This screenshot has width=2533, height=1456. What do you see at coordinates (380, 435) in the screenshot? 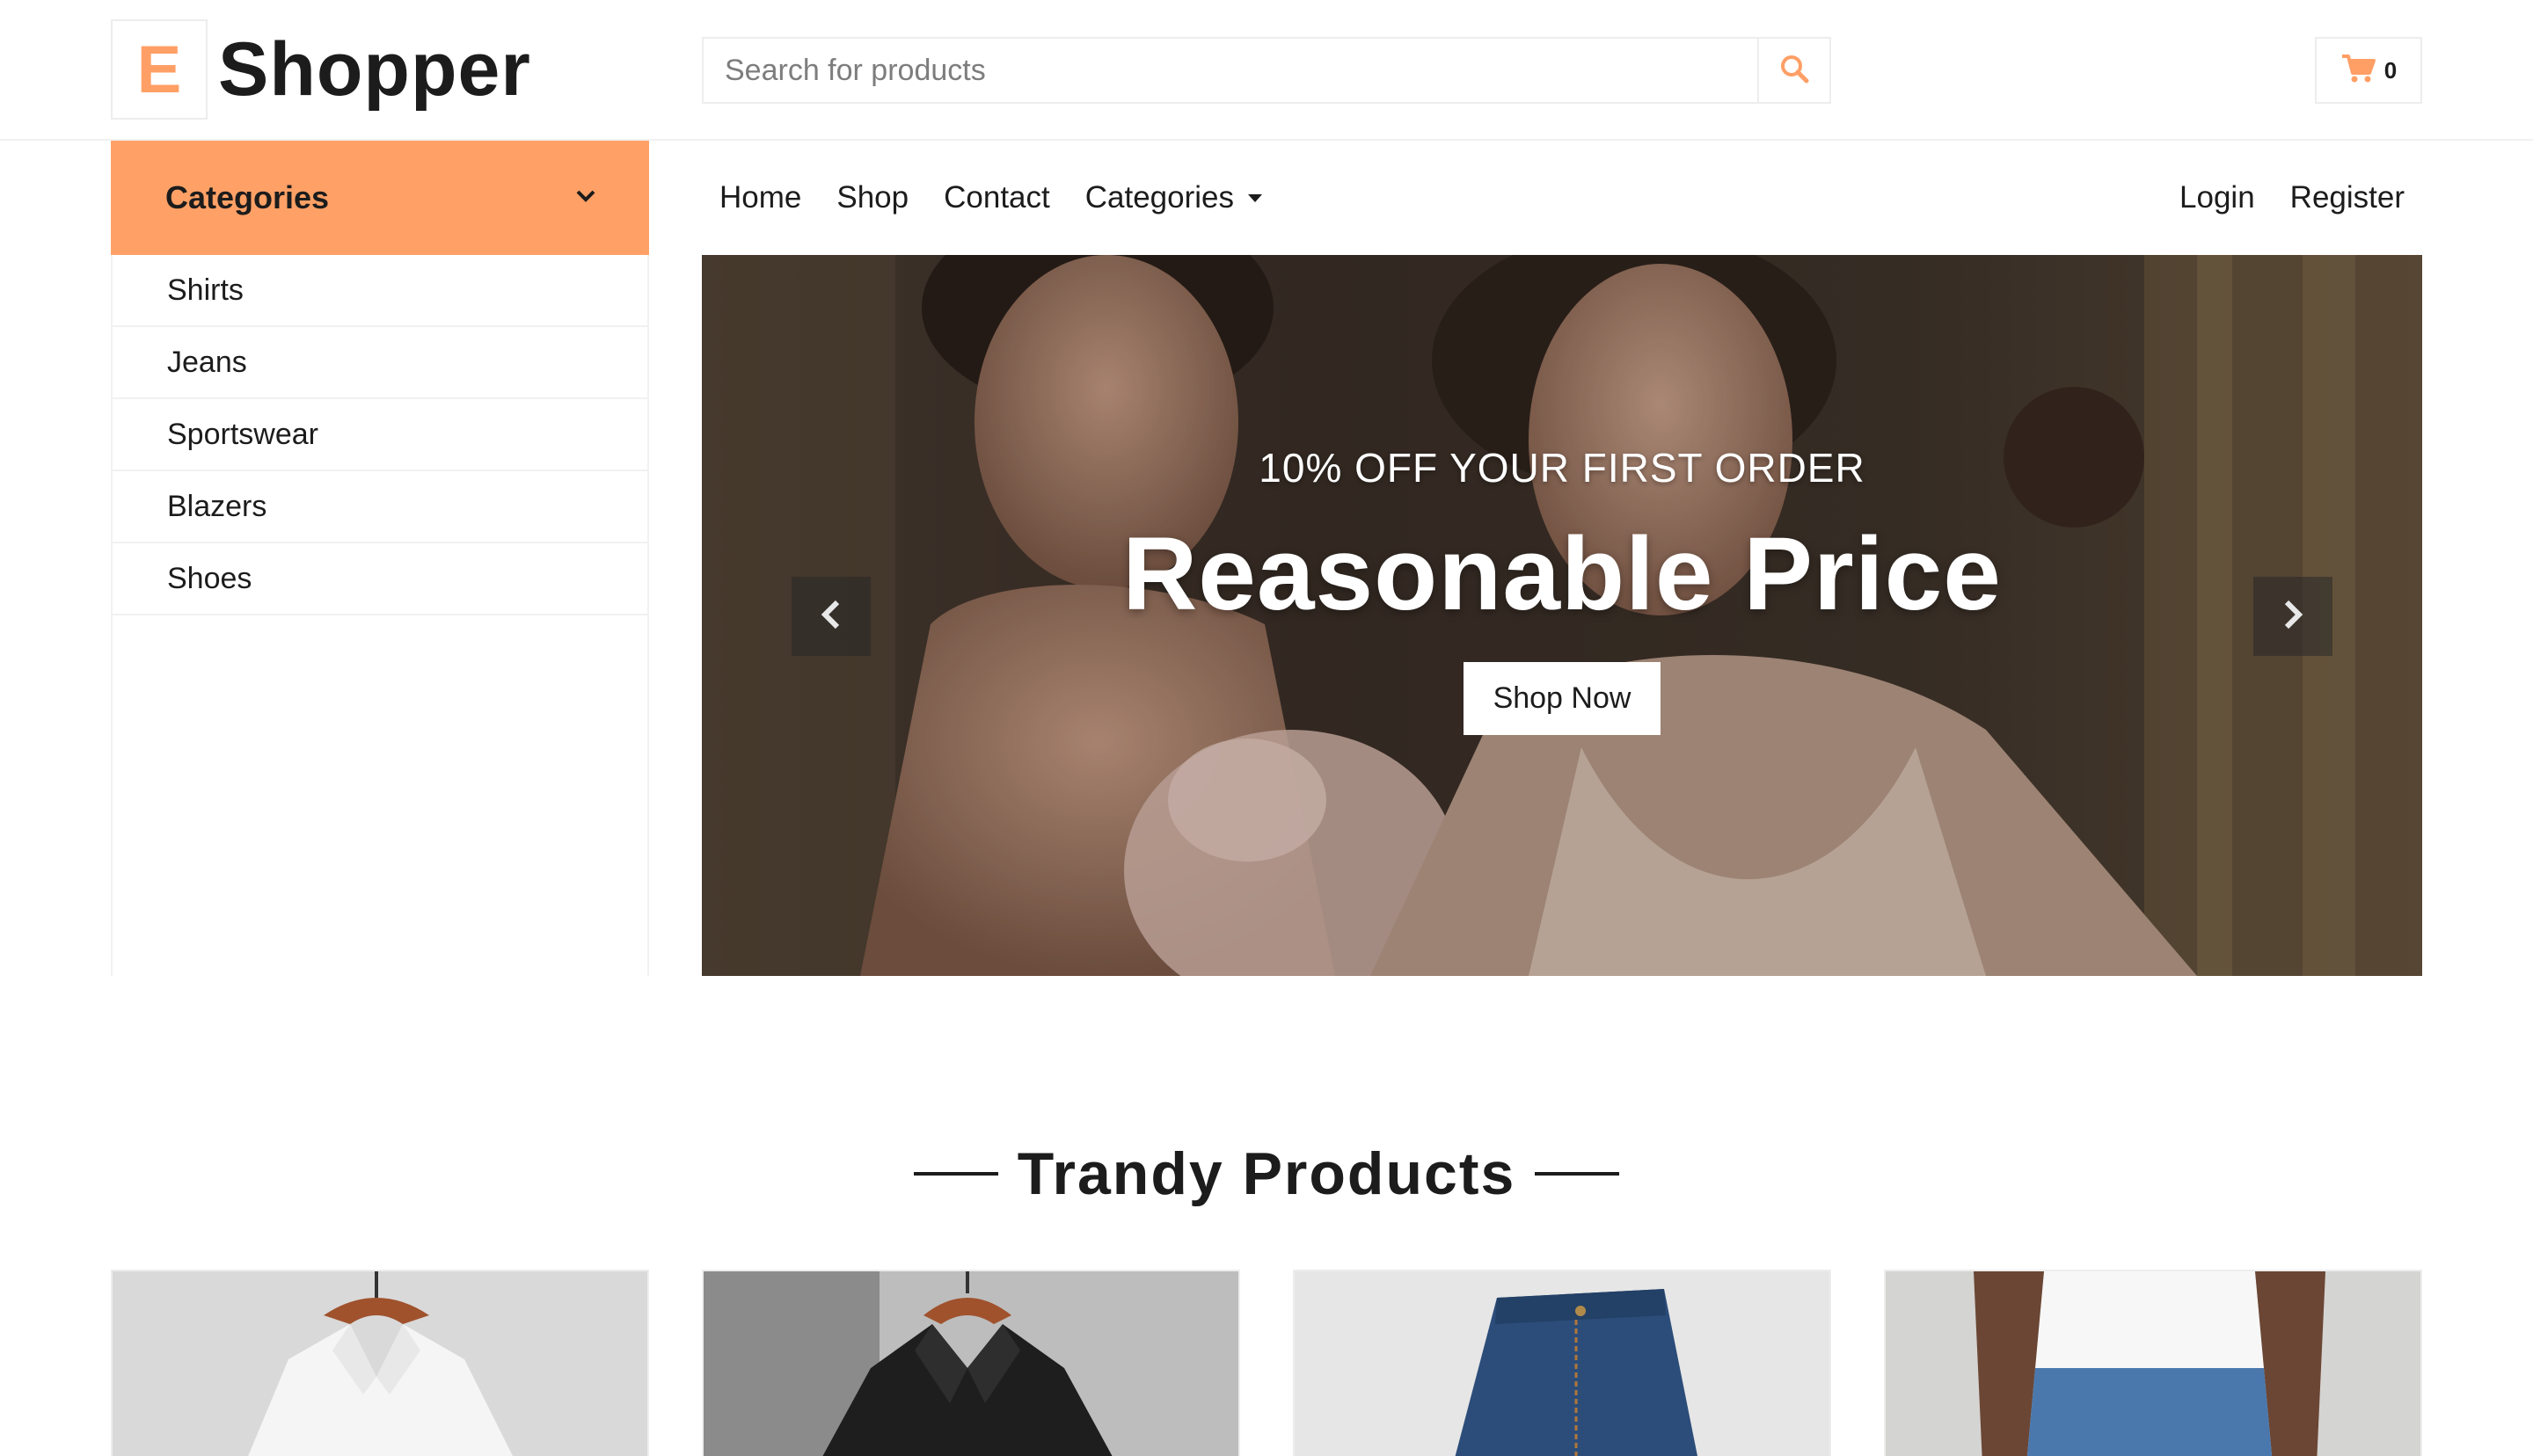
I see `category-item-sportswear: Sportswear` at bounding box center [380, 435].